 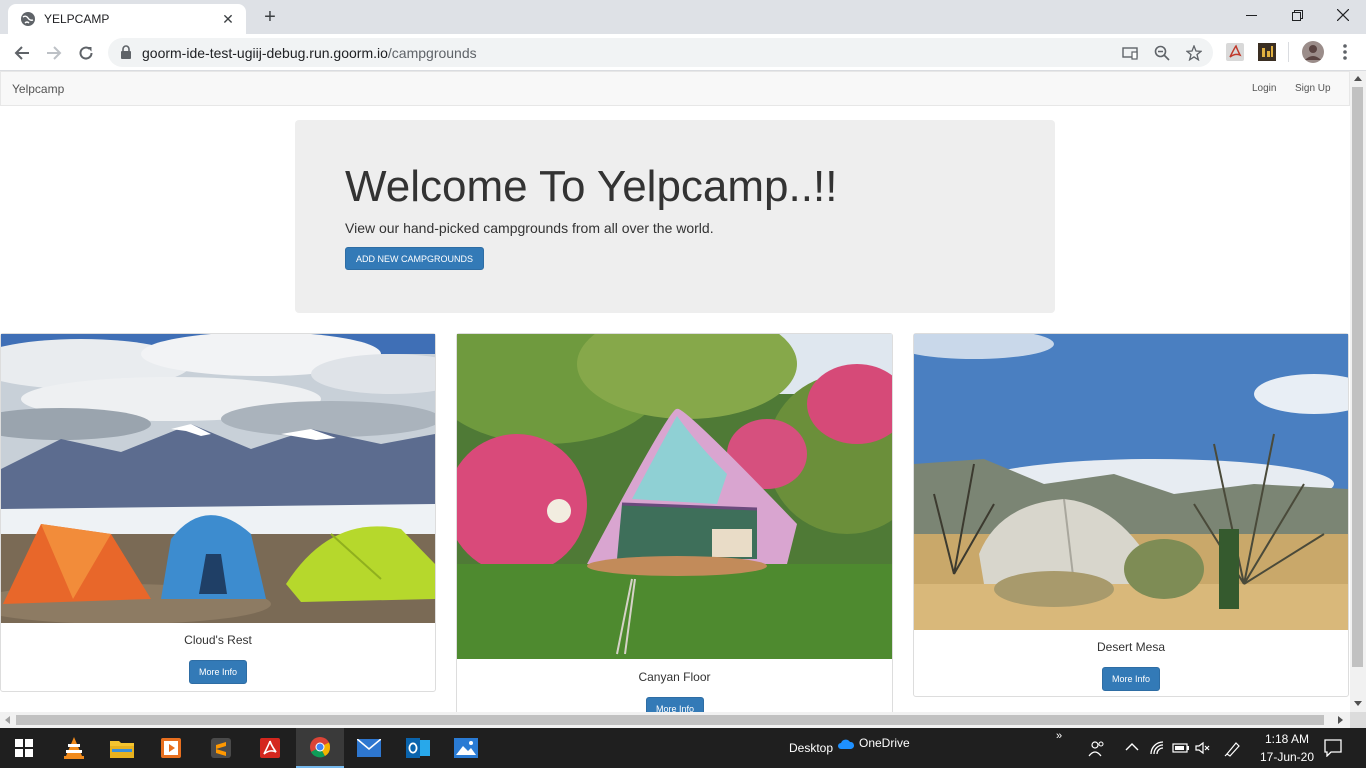 I want to click on file-explorer-icon, so click(x=122, y=748).